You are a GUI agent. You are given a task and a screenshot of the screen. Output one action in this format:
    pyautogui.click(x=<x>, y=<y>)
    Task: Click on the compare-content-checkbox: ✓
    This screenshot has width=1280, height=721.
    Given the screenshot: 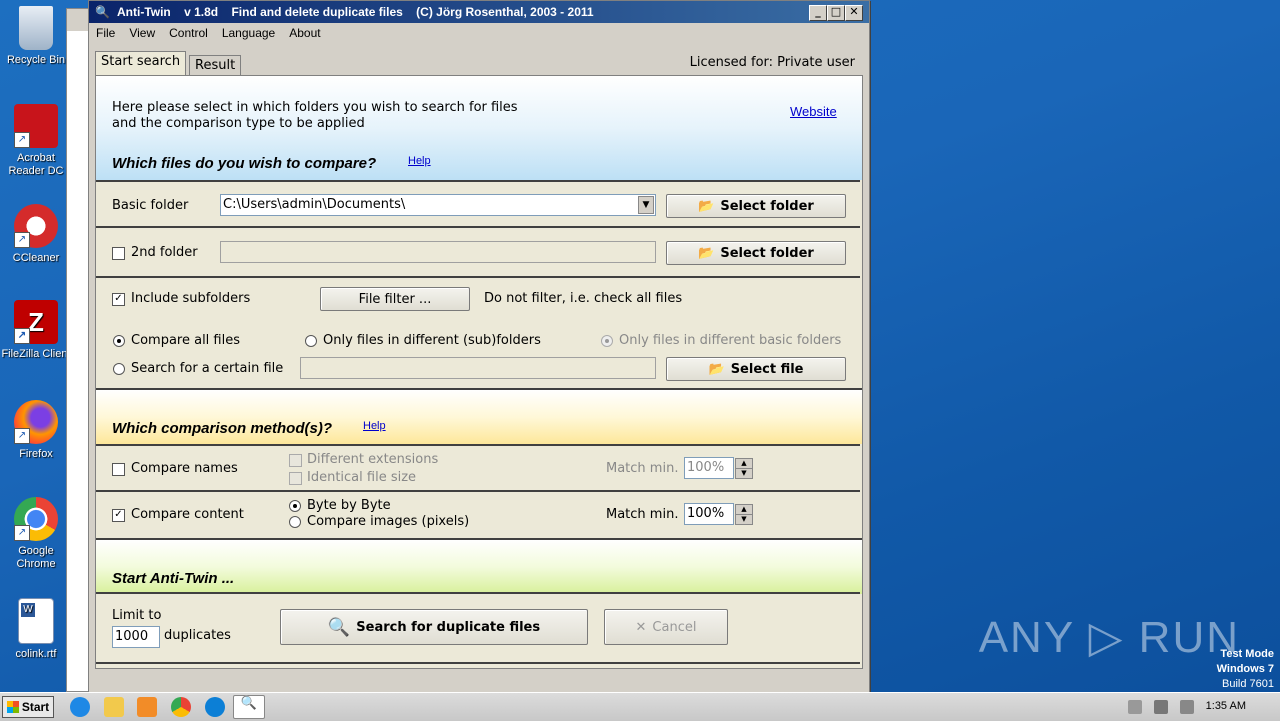 What is the action you would take?
    pyautogui.click(x=118, y=515)
    